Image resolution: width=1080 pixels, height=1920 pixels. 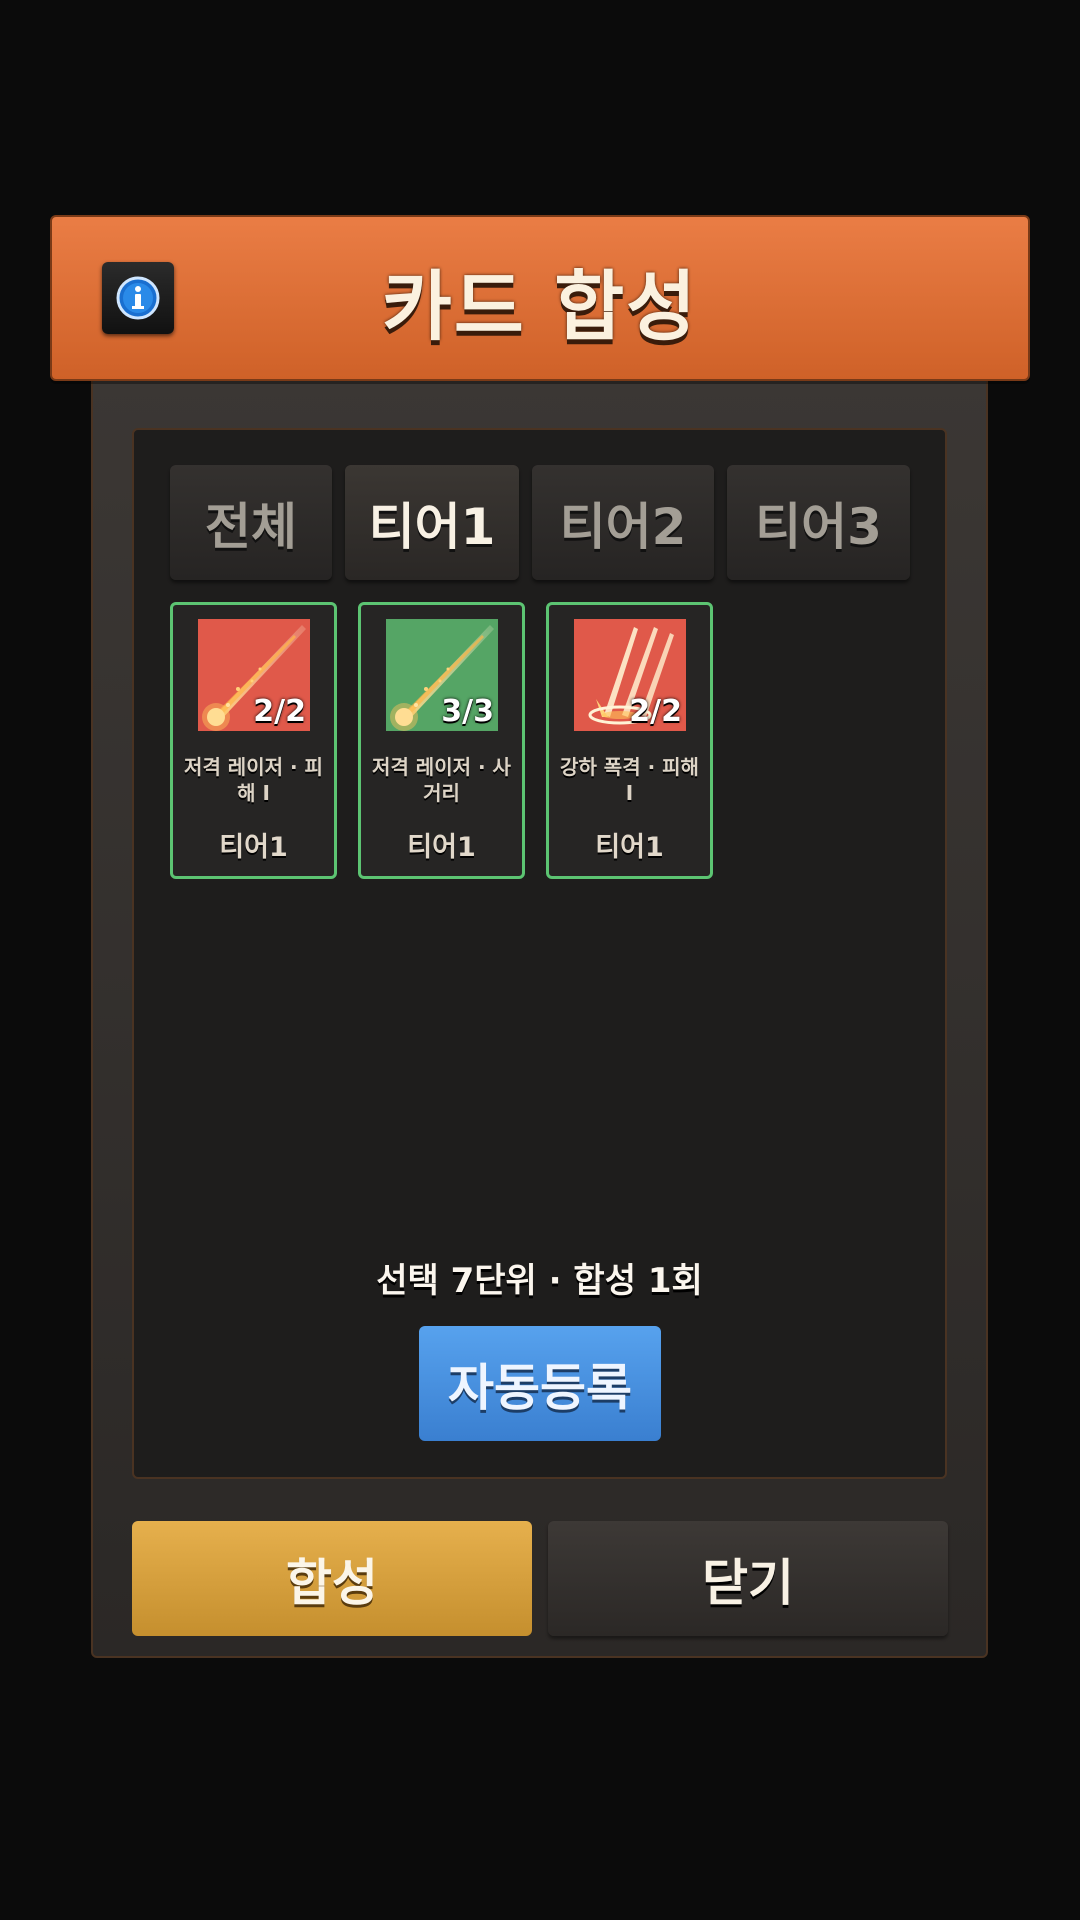 What do you see at coordinates (467, 711) in the screenshot?
I see `card-count: 3/3` at bounding box center [467, 711].